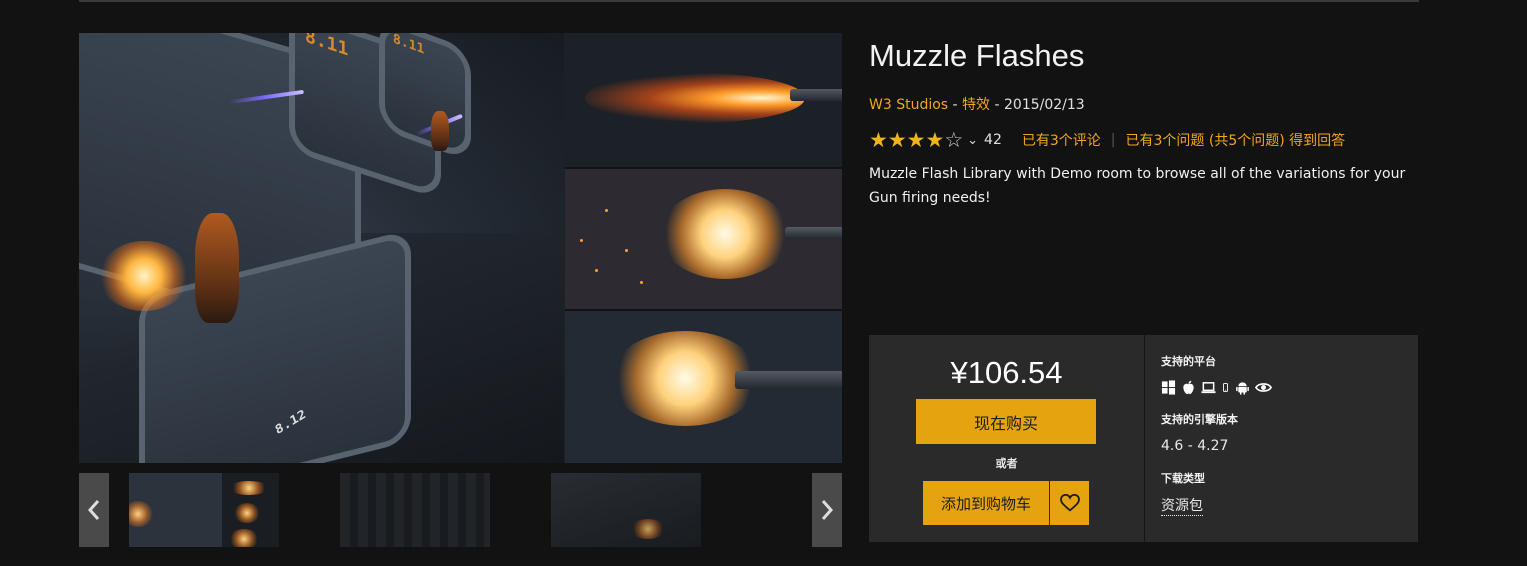 The image size is (1527, 566). Describe the element at coordinates (695, 98) in the screenshot. I see `flash-streak` at that location.